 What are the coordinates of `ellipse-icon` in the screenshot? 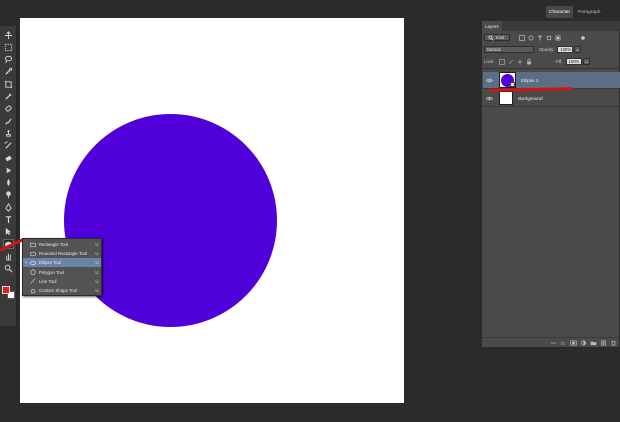 It's located at (32, 263).